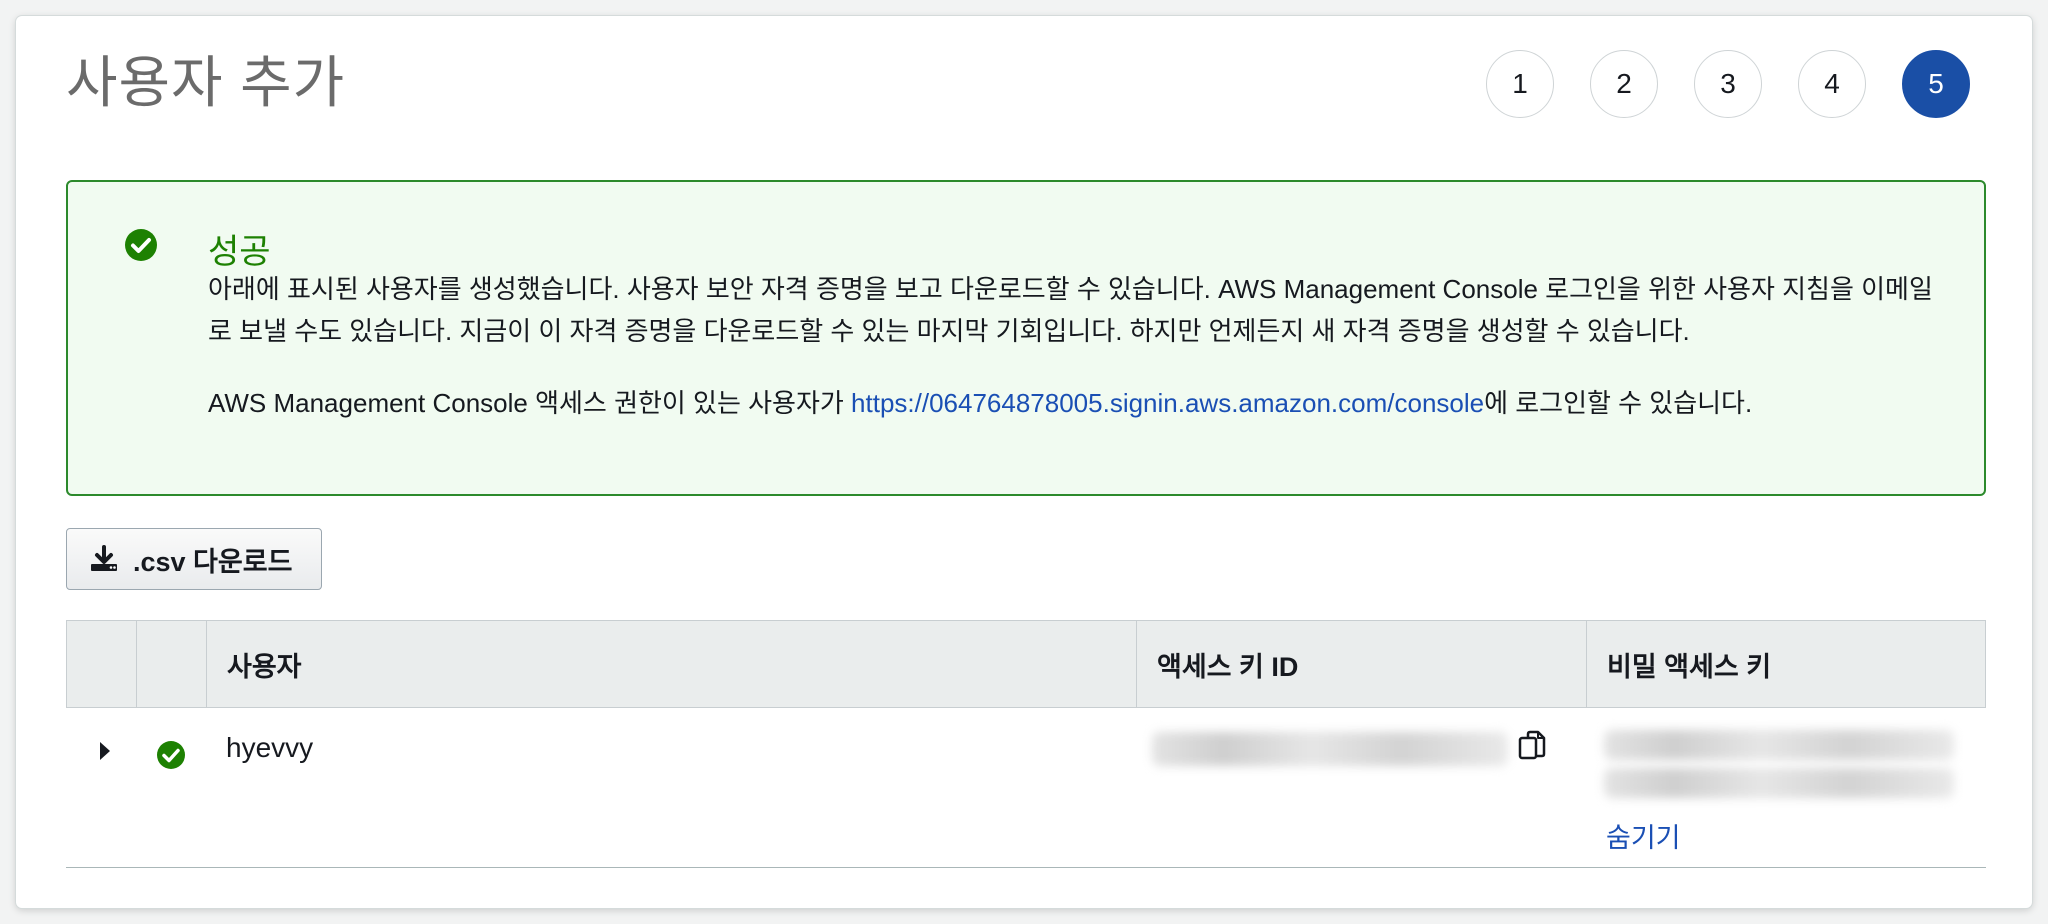  What do you see at coordinates (1832, 84) in the screenshot?
I see `step-4: 4` at bounding box center [1832, 84].